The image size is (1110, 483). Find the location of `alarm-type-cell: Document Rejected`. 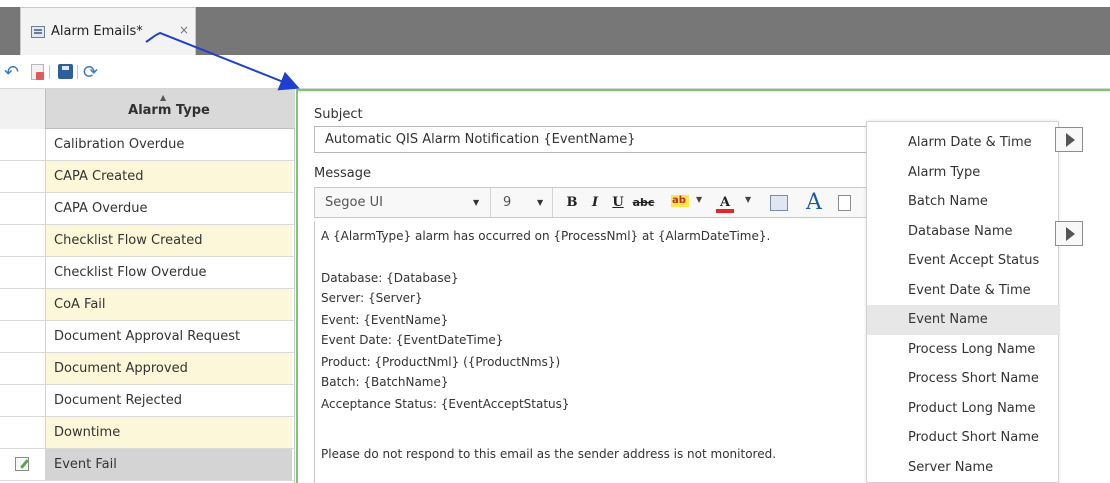

alarm-type-cell: Document Rejected is located at coordinates (169, 400).